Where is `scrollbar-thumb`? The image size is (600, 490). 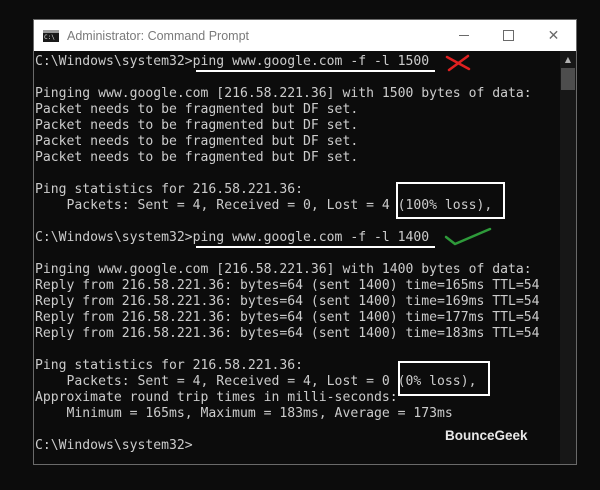
scrollbar-thumb is located at coordinates (568, 79).